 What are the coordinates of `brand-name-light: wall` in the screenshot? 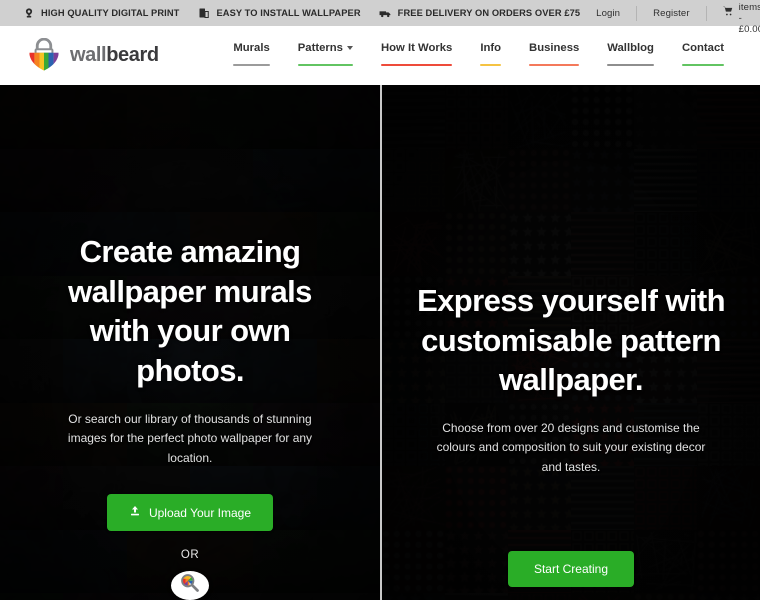 It's located at (88, 55).